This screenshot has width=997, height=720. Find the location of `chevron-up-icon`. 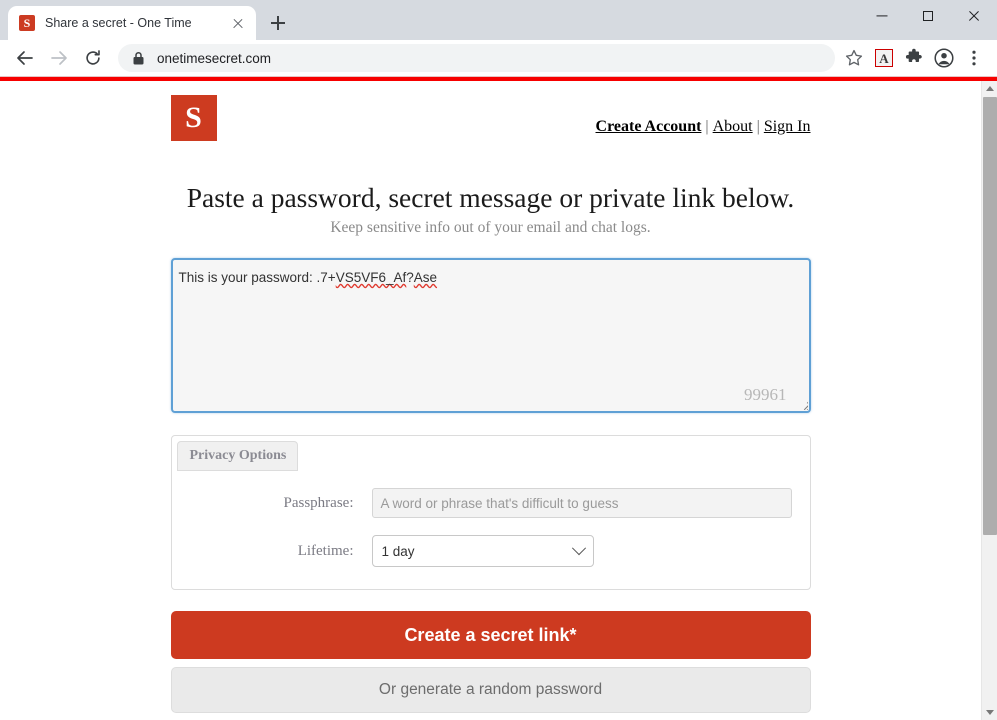

chevron-up-icon is located at coordinates (990, 88).